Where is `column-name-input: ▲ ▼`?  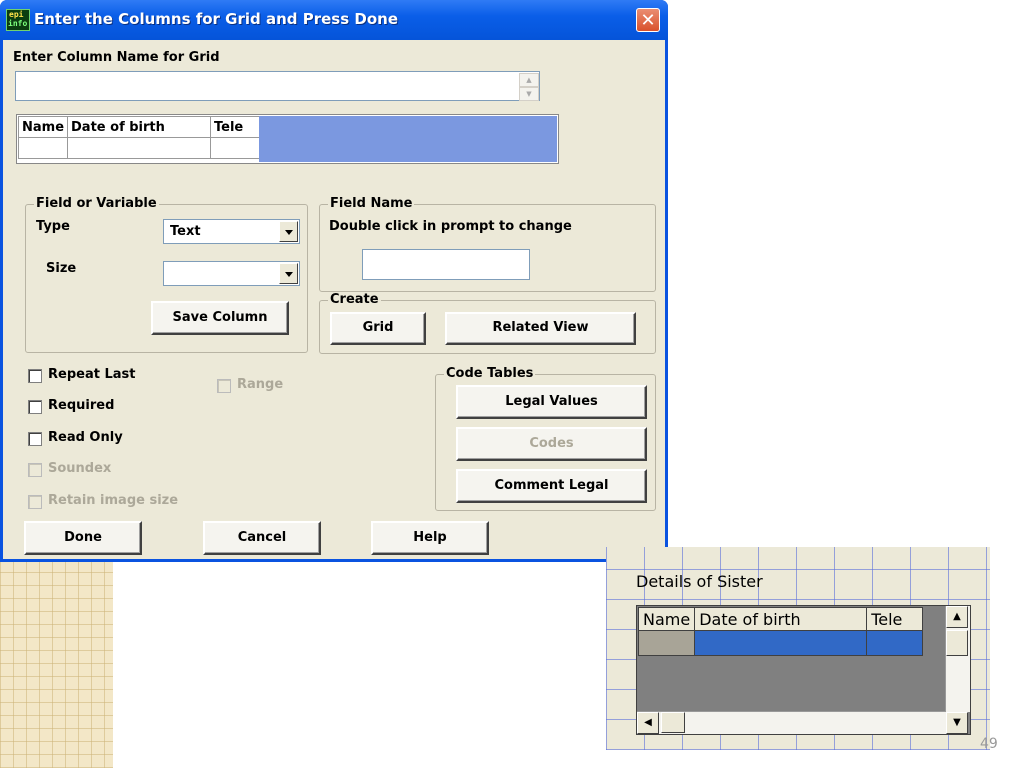
column-name-input: ▲ ▼ is located at coordinates (277, 86).